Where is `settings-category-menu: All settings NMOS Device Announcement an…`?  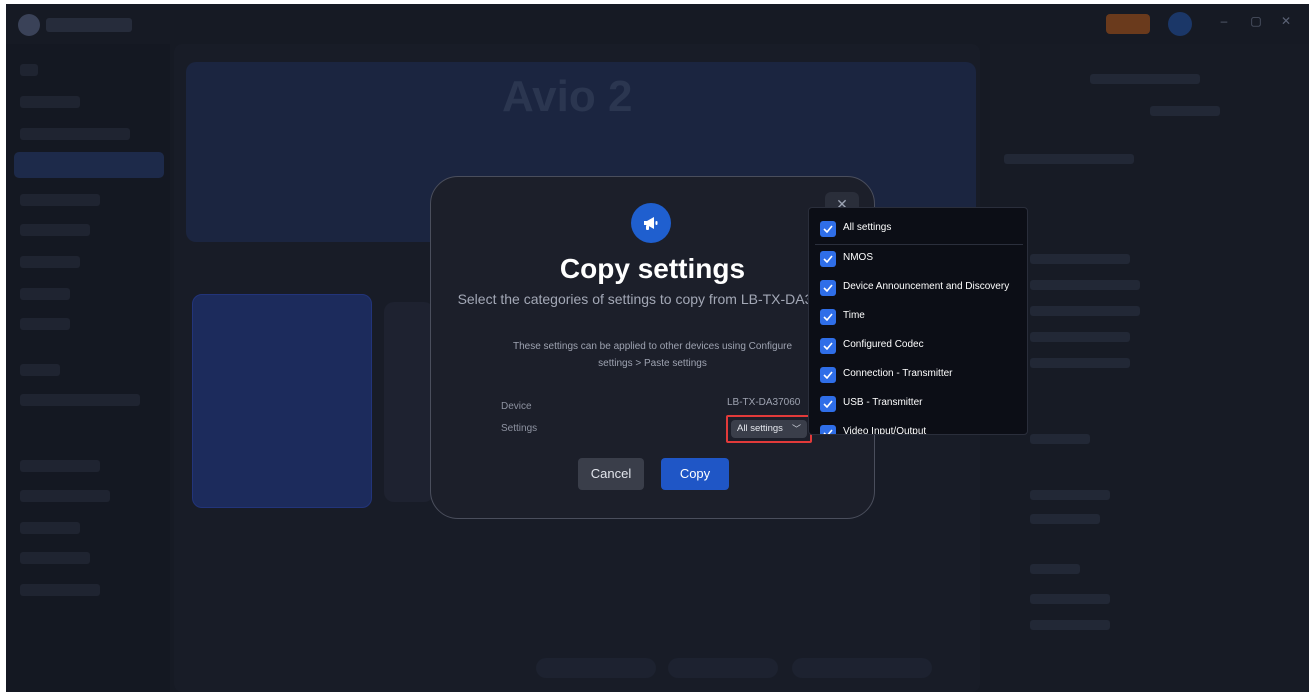 settings-category-menu: All settings NMOS Device Announcement an… is located at coordinates (918, 321).